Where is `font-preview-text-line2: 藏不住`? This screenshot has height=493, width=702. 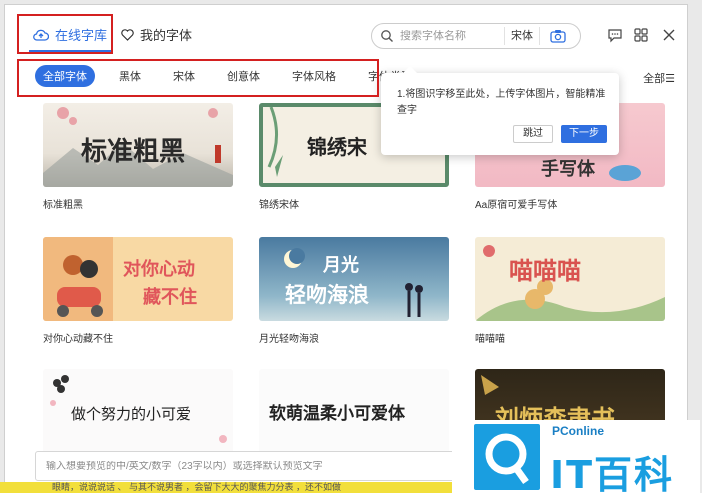
font-preview-text-line2: 藏不住 is located at coordinates (170, 297).